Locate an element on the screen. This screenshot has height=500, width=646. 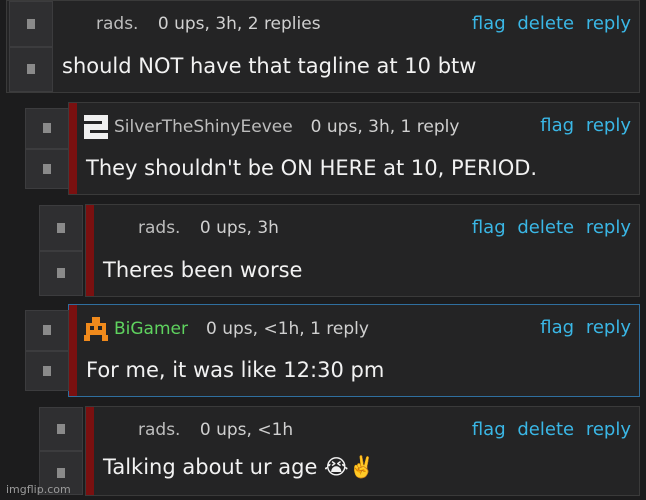
comment-text: They shouldn't be ON HERE at 10, PERIOD. is located at coordinates (312, 168).